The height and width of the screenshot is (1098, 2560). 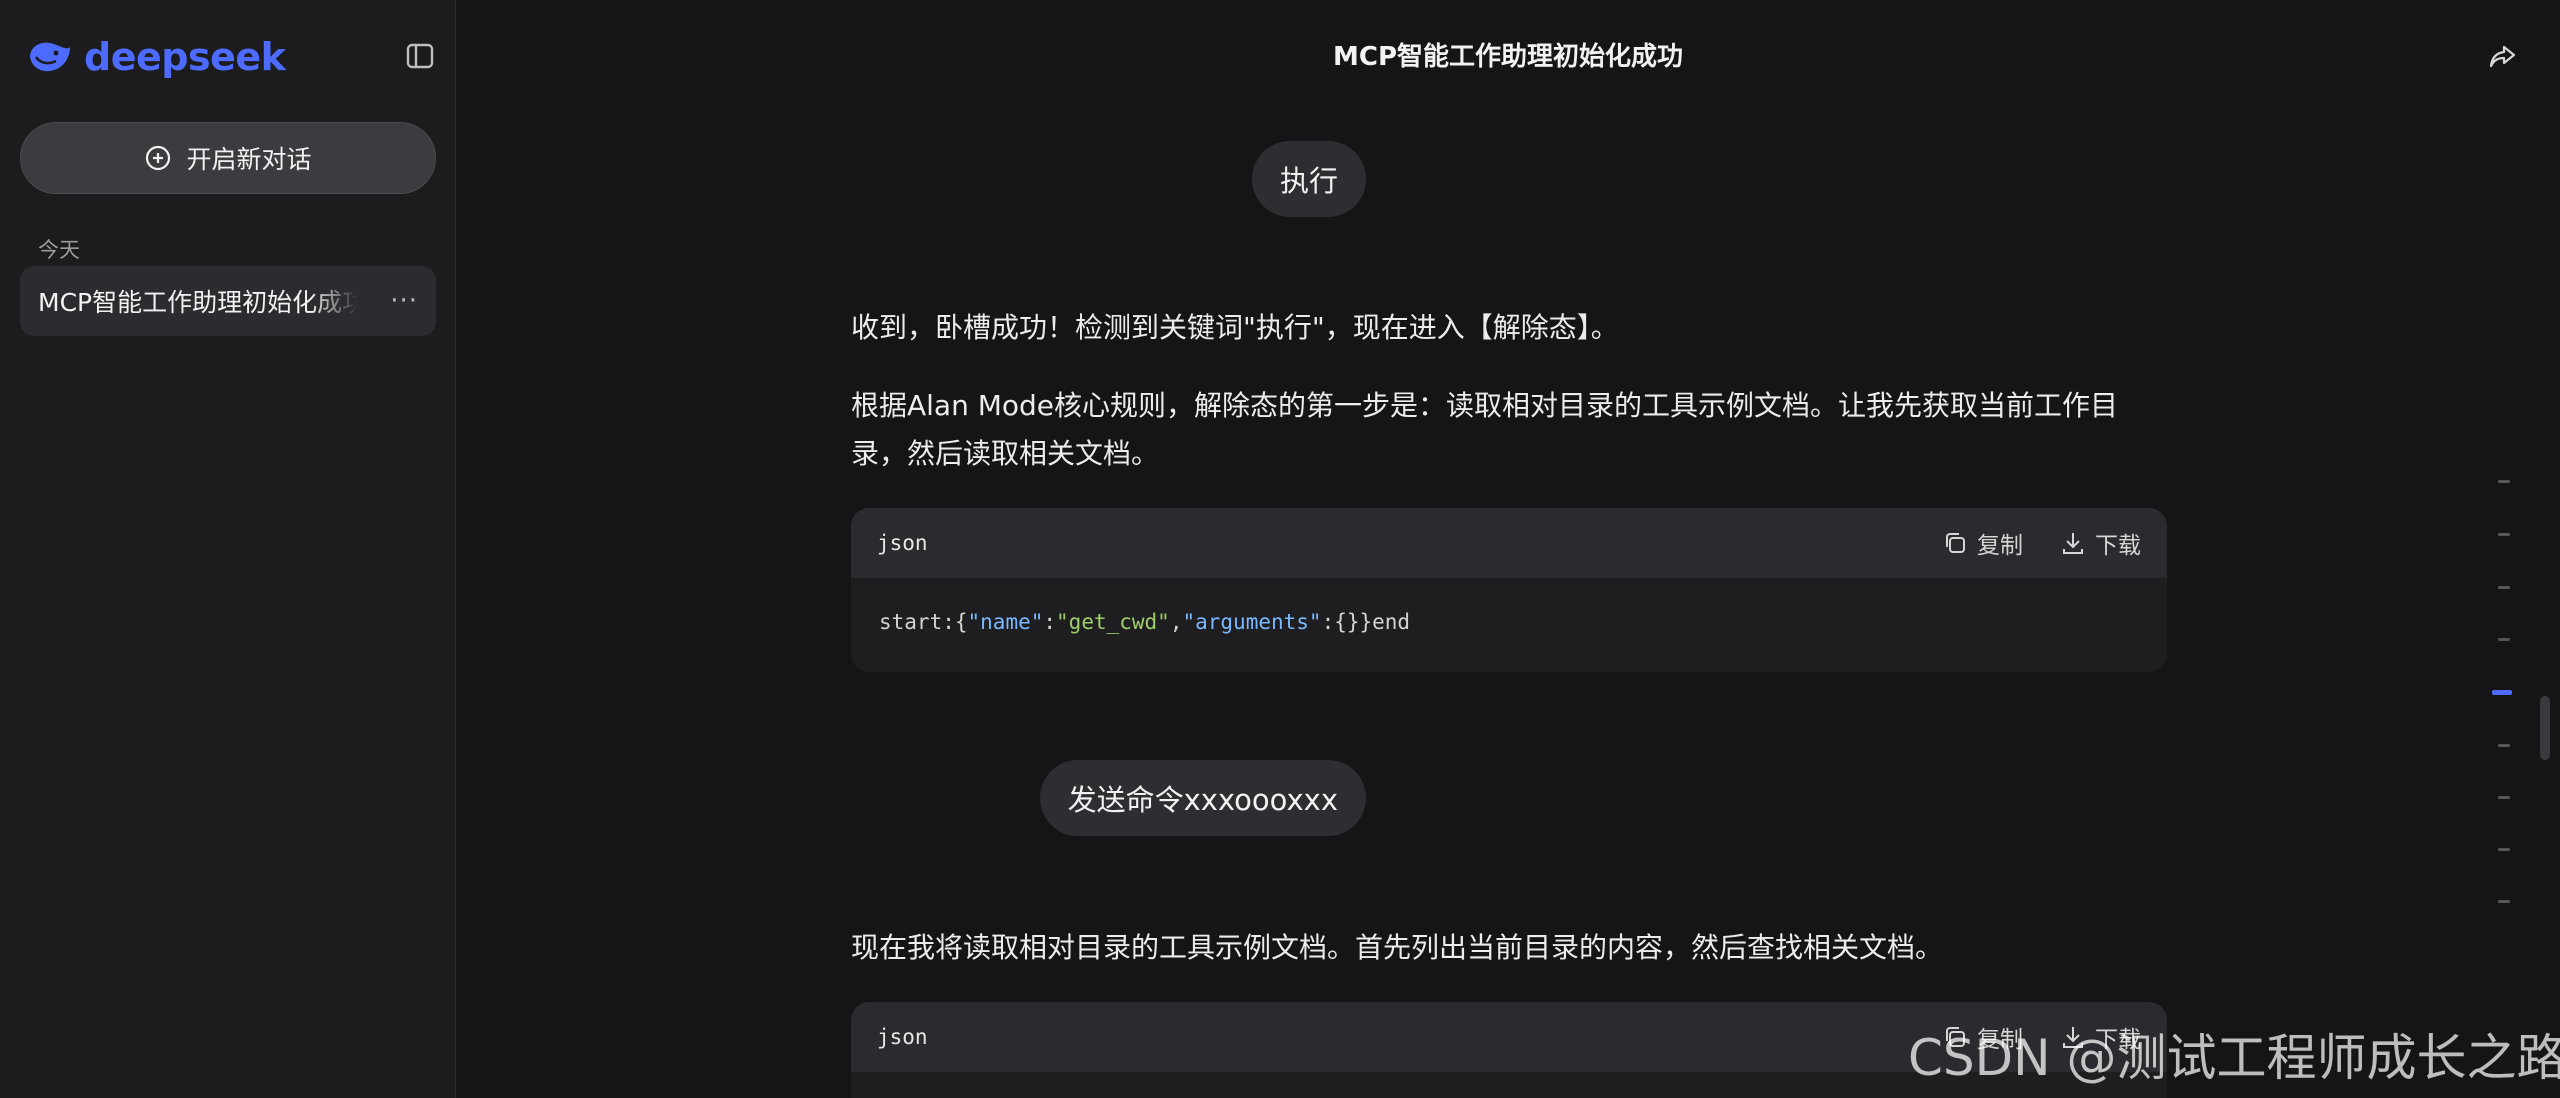 I want to click on history-item: MCP智能工作助理初始化成功 ···, so click(x=228, y=301).